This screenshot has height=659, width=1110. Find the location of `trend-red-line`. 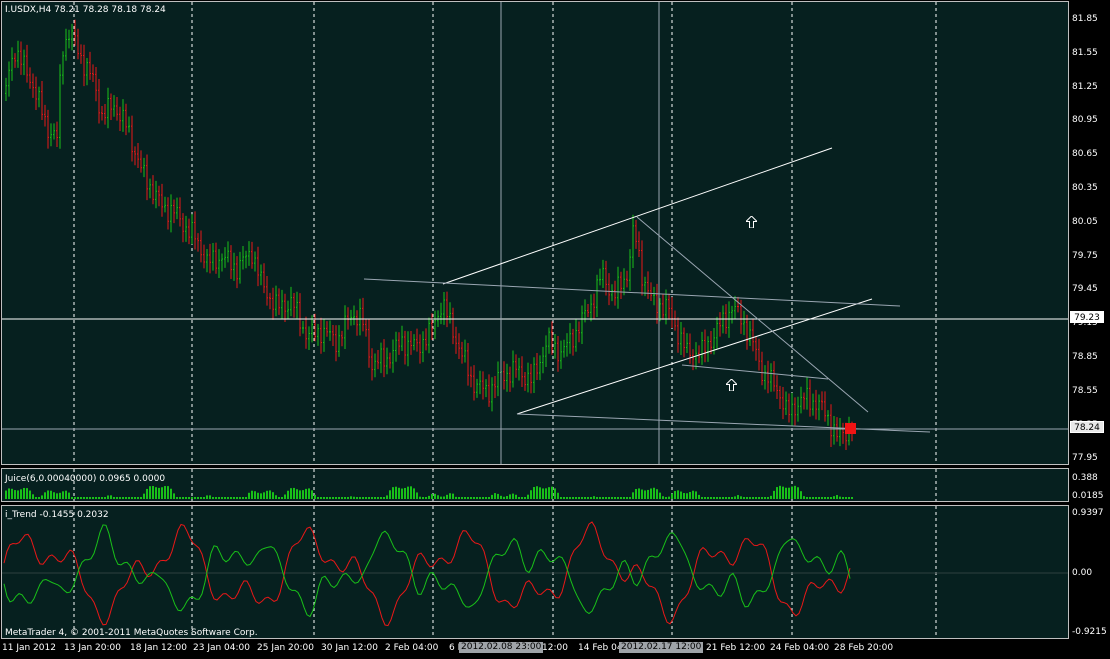

trend-red-line is located at coordinates (427, 574).